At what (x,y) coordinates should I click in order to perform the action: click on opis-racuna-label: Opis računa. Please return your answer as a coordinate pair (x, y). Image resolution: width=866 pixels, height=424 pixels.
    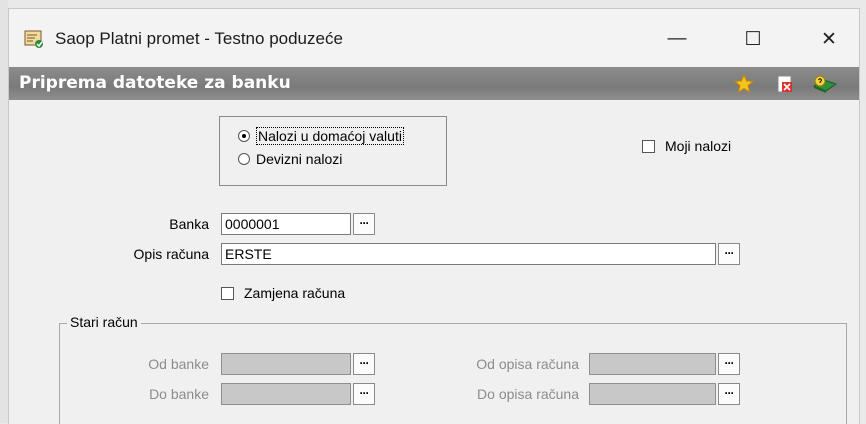
    Looking at the image, I should click on (171, 254).